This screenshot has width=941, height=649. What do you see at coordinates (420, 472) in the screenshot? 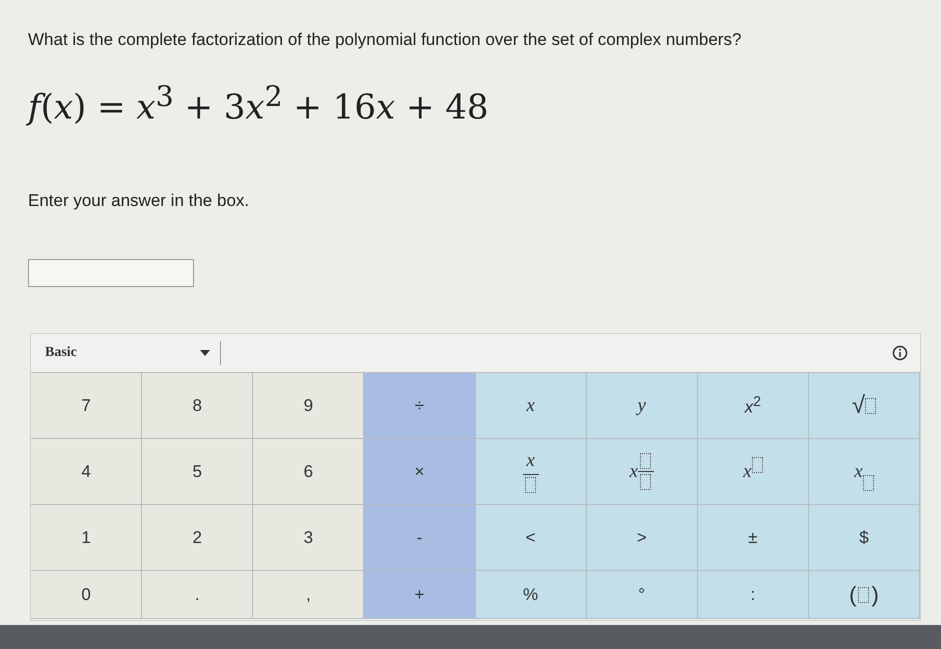
I see `keypad-key: ×` at bounding box center [420, 472].